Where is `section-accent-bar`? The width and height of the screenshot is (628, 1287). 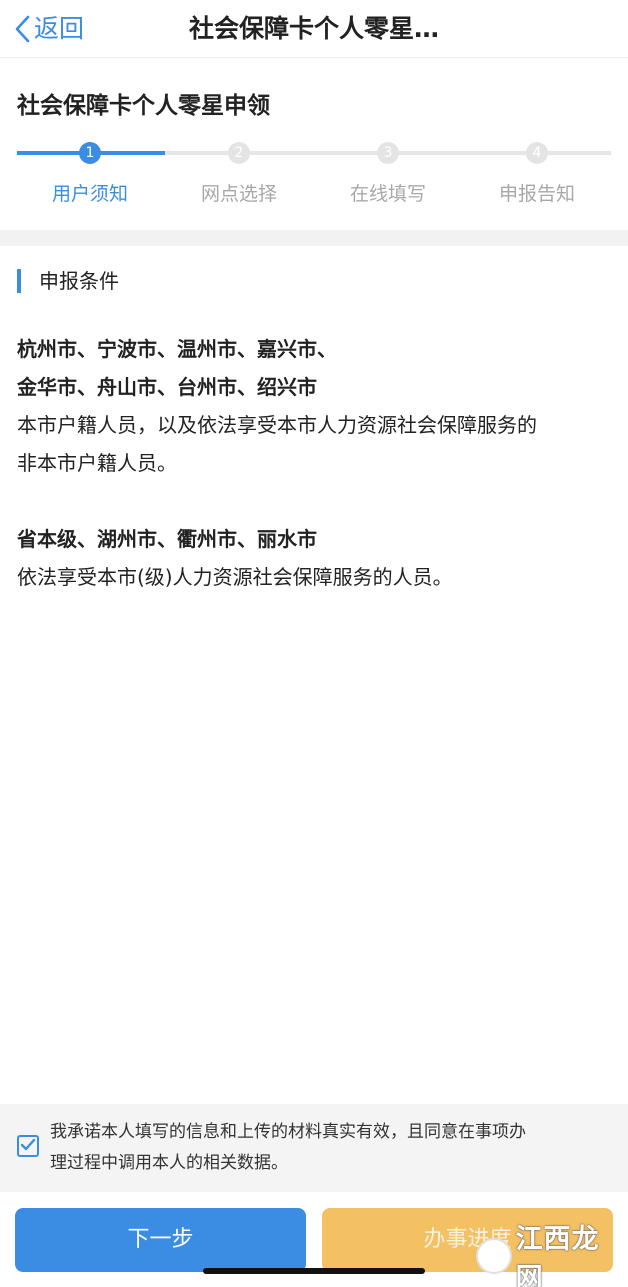 section-accent-bar is located at coordinates (19, 281).